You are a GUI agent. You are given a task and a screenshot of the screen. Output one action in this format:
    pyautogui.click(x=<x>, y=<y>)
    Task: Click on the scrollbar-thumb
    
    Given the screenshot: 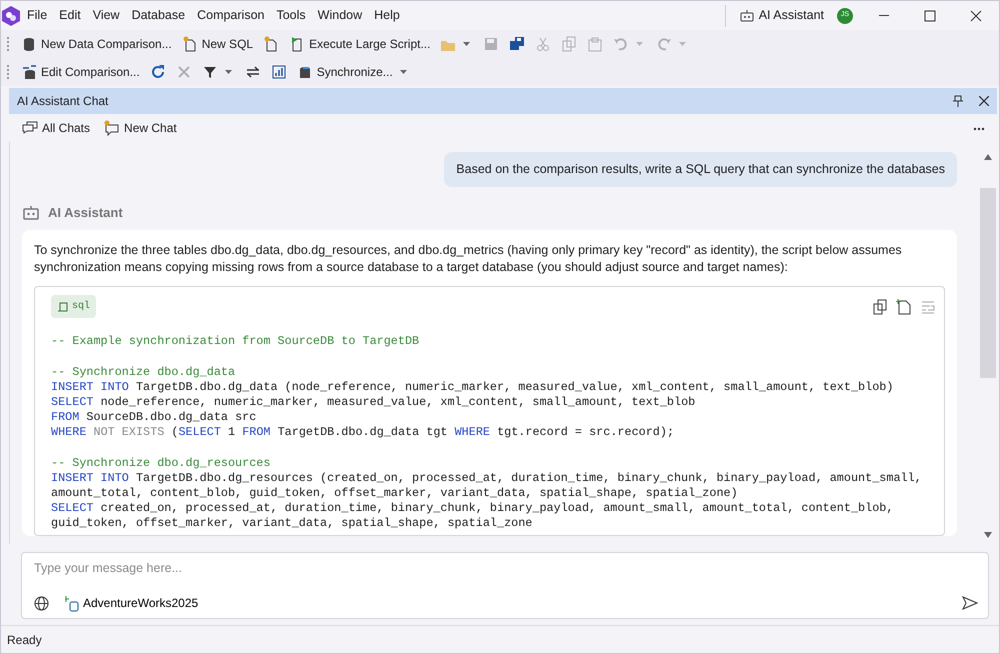 What is the action you would take?
    pyautogui.click(x=988, y=283)
    